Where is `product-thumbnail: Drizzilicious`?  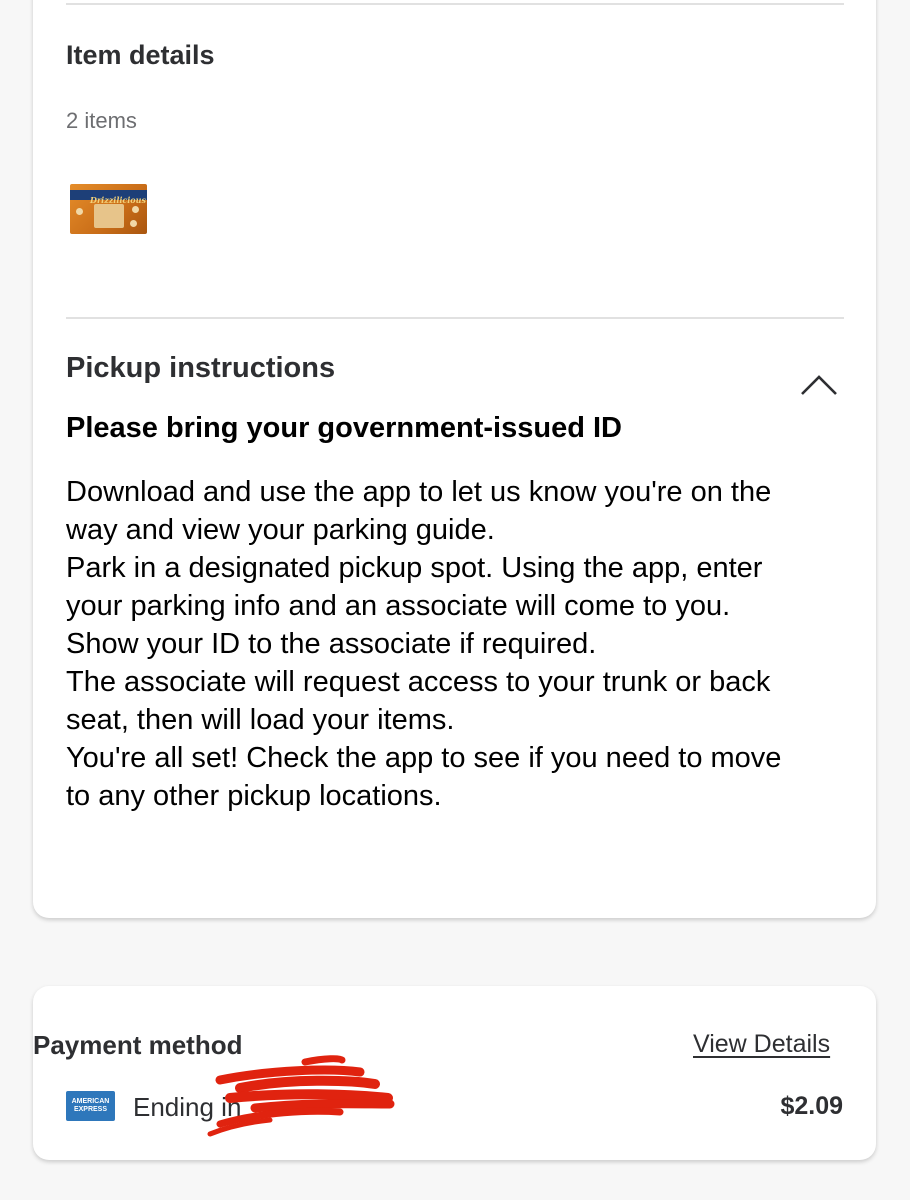 product-thumbnail: Drizzilicious is located at coordinates (108, 209).